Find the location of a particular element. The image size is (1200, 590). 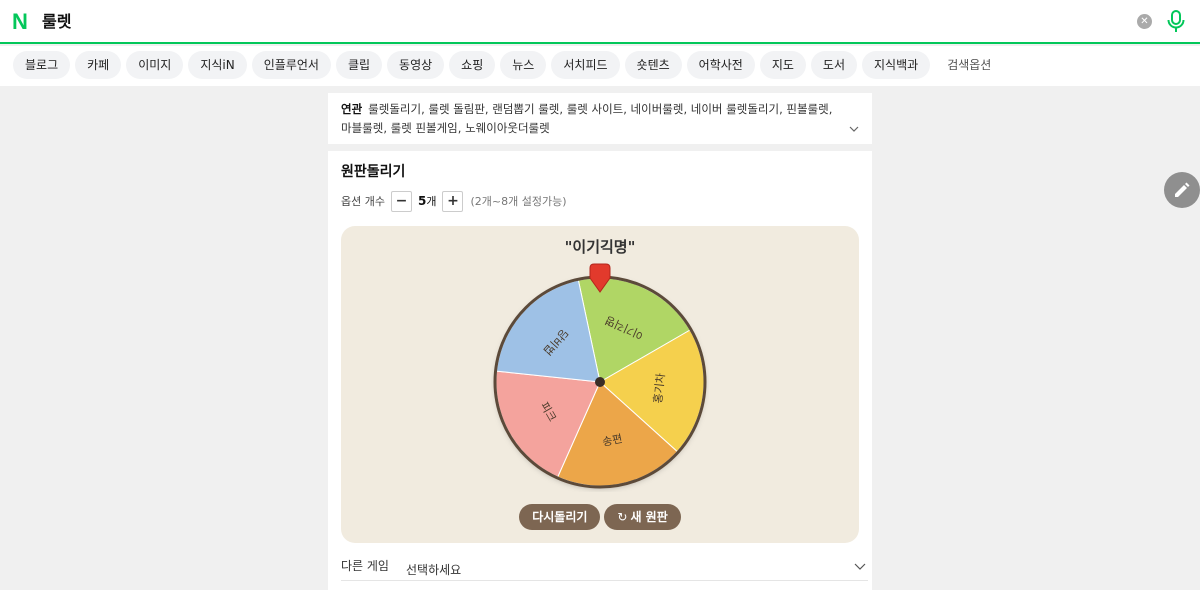

tab-14: 지식백과 is located at coordinates (896, 65).